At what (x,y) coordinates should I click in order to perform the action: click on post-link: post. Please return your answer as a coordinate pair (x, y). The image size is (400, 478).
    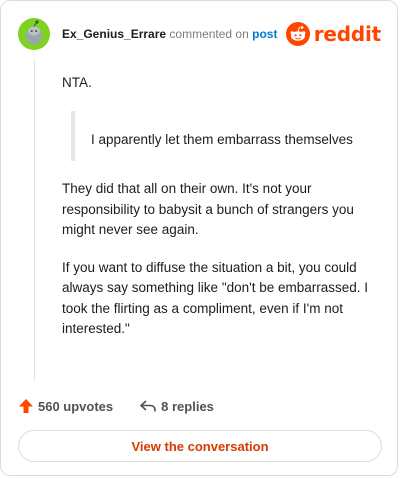
    Looking at the image, I should click on (264, 34).